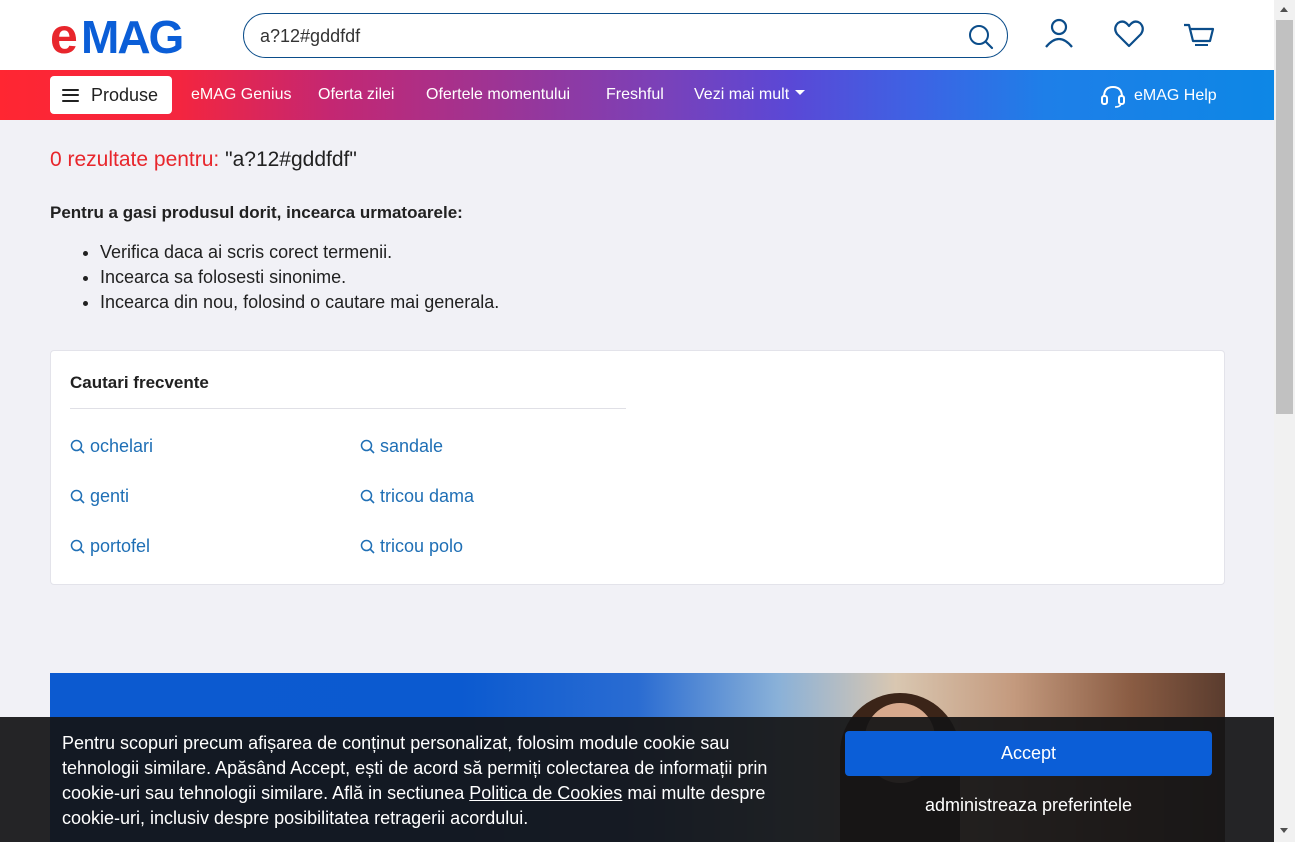 Image resolution: width=1295 pixels, height=842 pixels. Describe the element at coordinates (545, 793) in the screenshot. I see `cookie-policy-link: Politica de Cookies` at that location.